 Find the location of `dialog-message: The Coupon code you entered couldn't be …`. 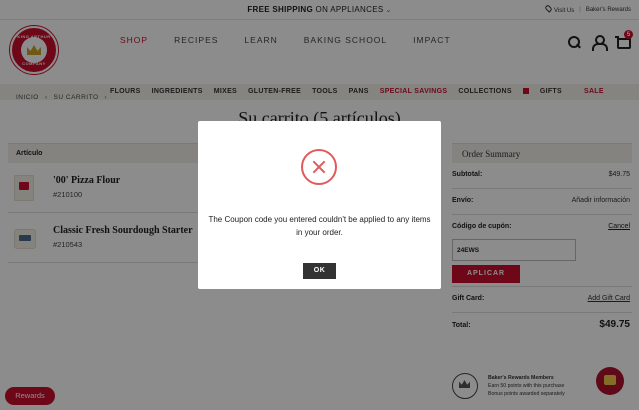

dialog-message: The Coupon code you entered couldn't be … is located at coordinates (319, 226).